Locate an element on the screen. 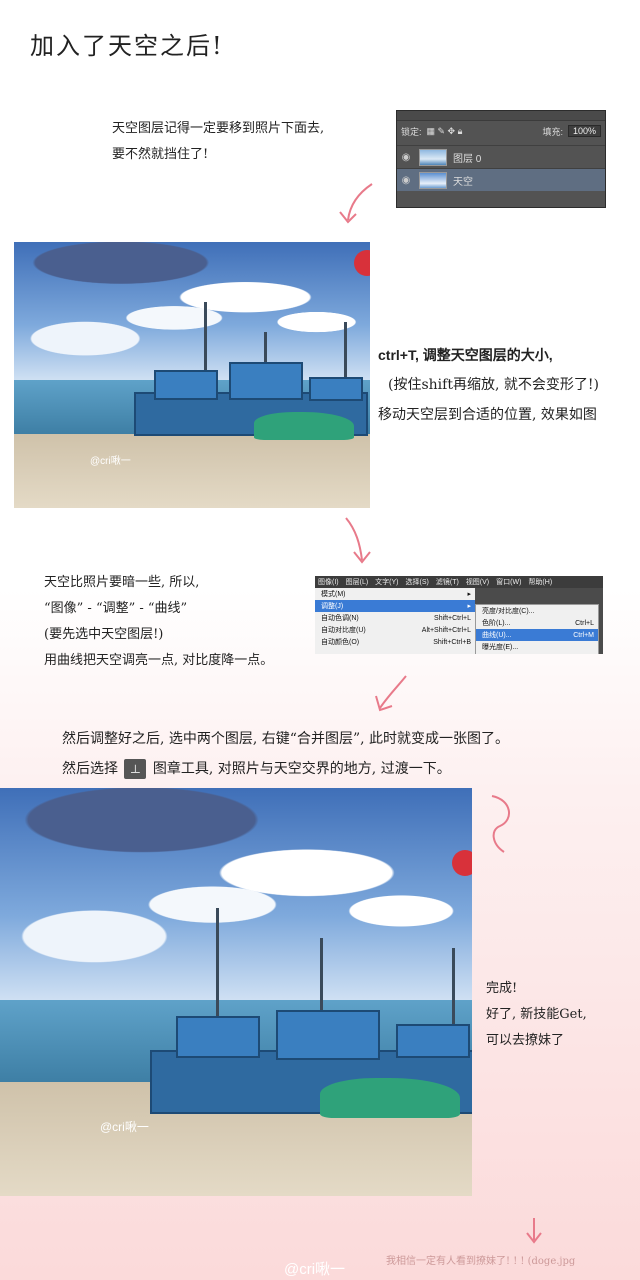 The height and width of the screenshot is (1280, 640). menu-item-auto-contrast: 自动对比度(U) Alt+Shift+Ctrl+L is located at coordinates (395, 630).